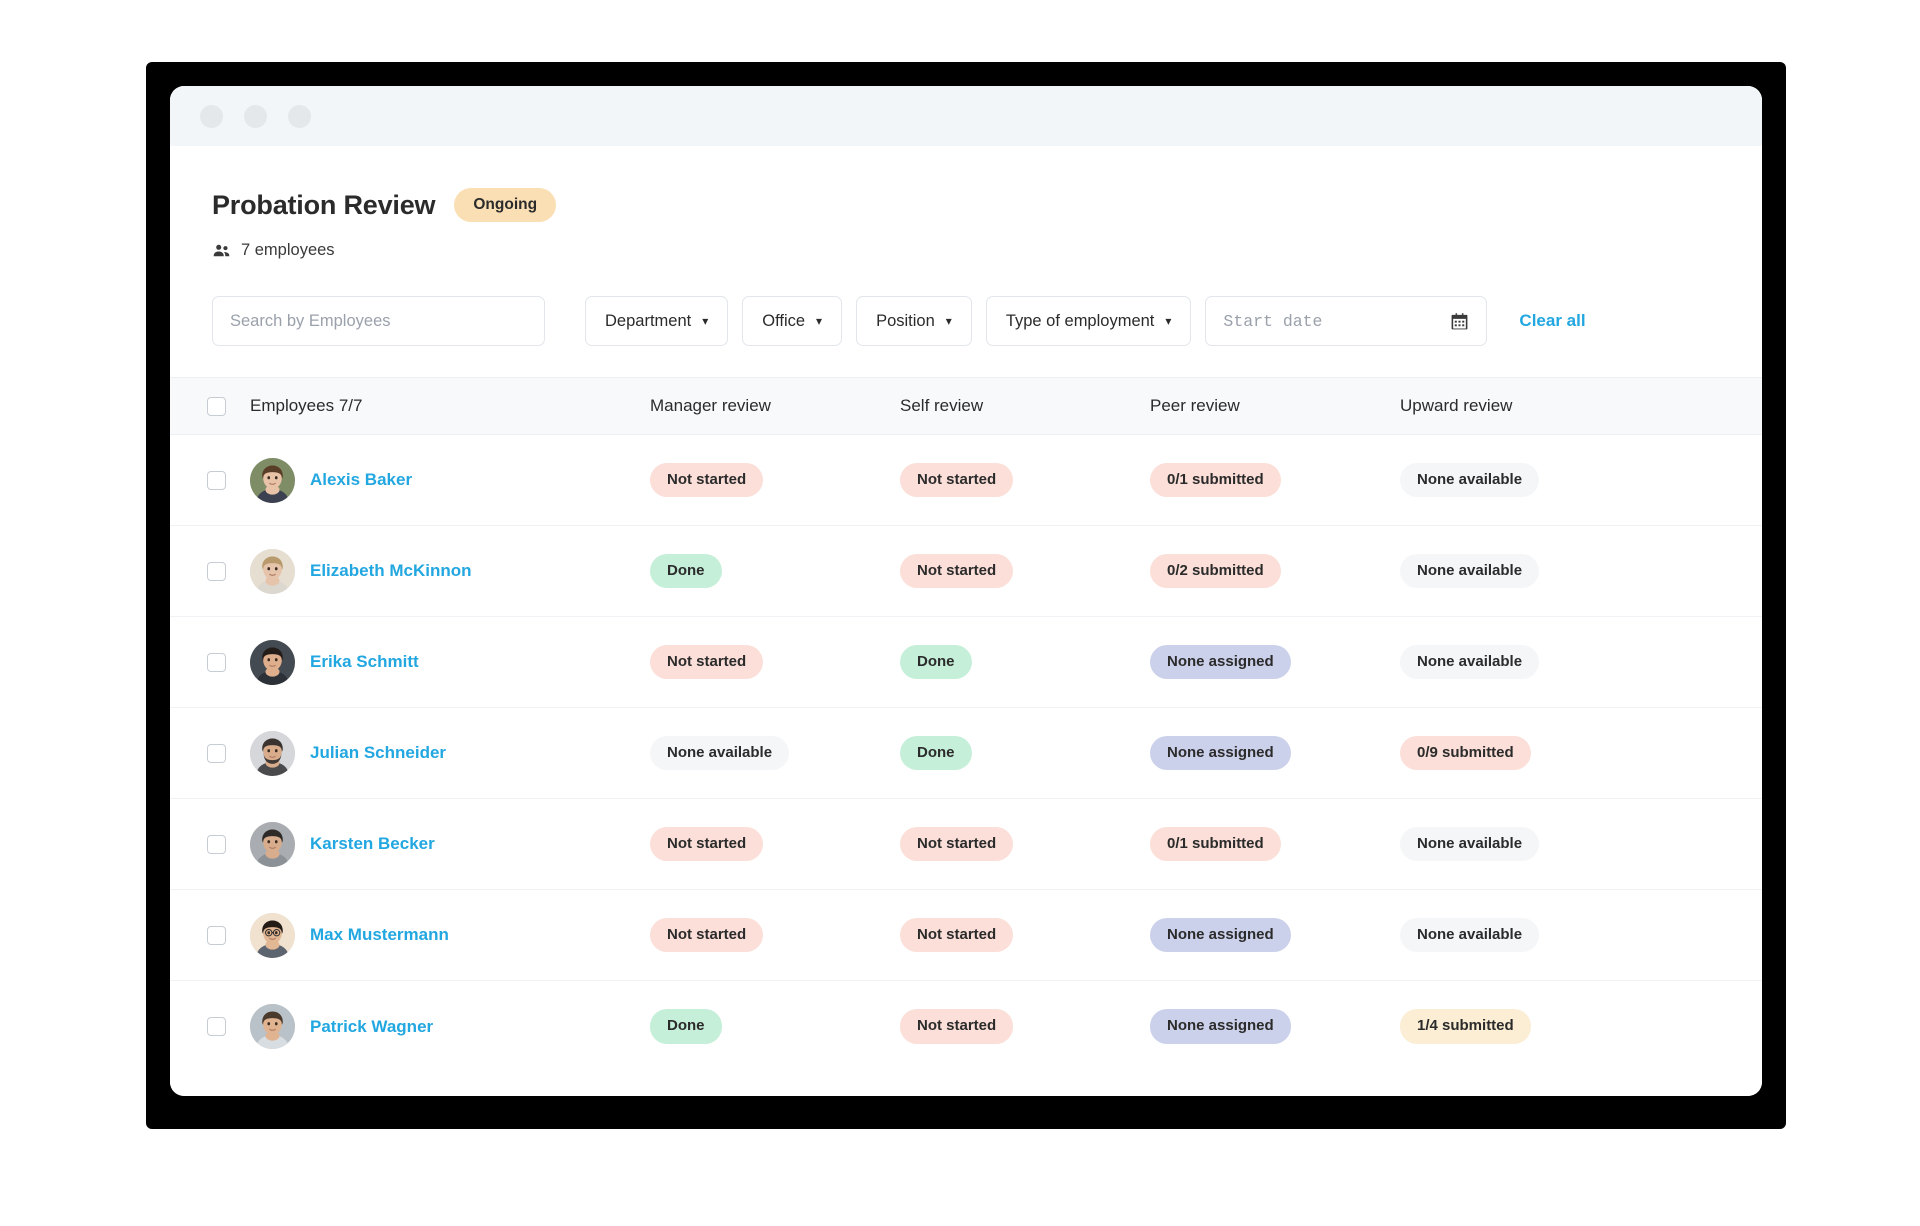  I want to click on employee-name-link: Alexis Baker, so click(361, 480).